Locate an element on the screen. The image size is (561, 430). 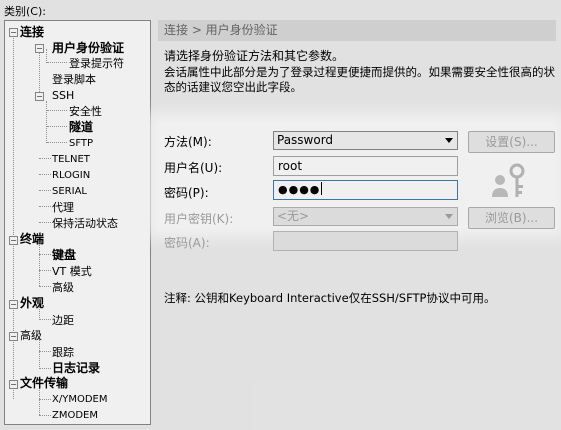
password-value: ●●●● is located at coordinates (299, 189).